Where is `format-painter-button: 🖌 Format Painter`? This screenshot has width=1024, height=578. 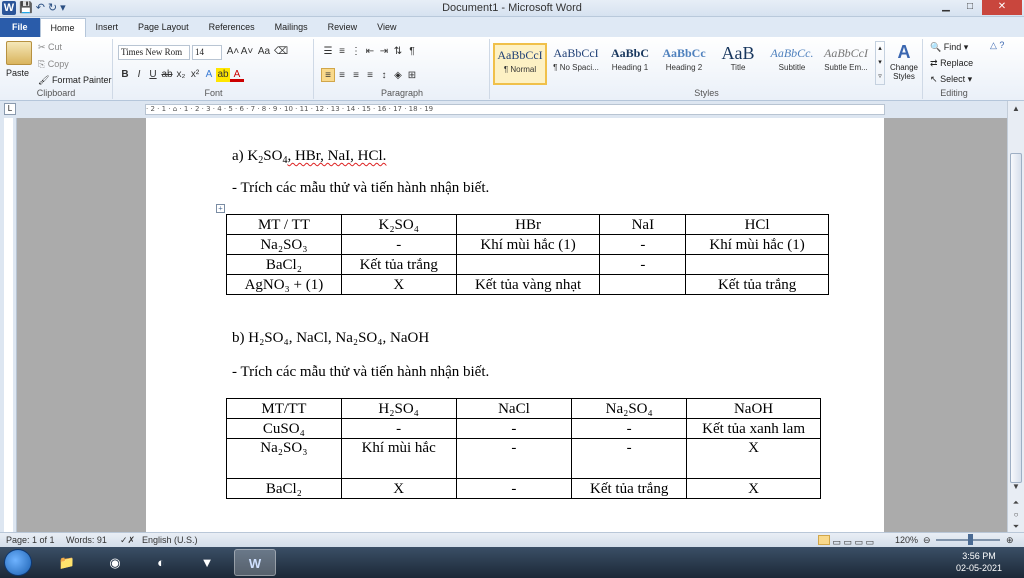
format-painter-button: 🖌 Format Painter is located at coordinates (74, 80).